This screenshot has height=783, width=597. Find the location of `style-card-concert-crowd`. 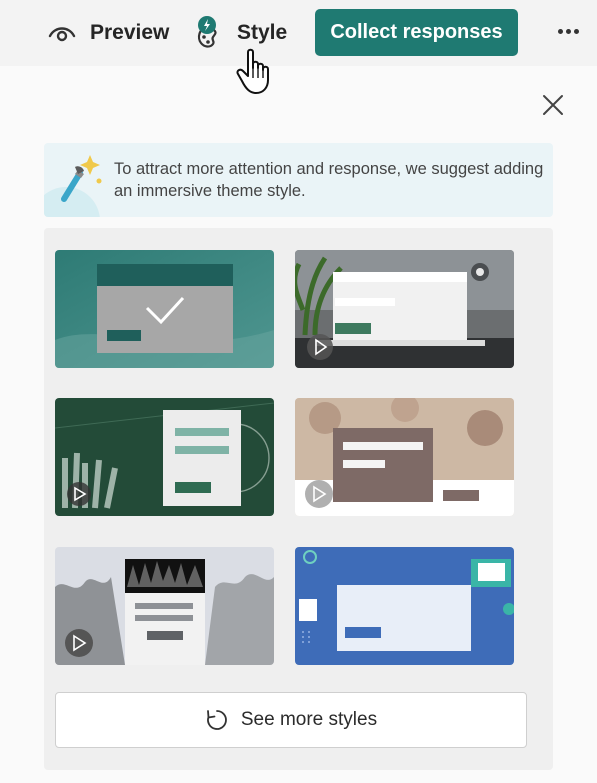

style-card-concert-crowd is located at coordinates (164, 606).